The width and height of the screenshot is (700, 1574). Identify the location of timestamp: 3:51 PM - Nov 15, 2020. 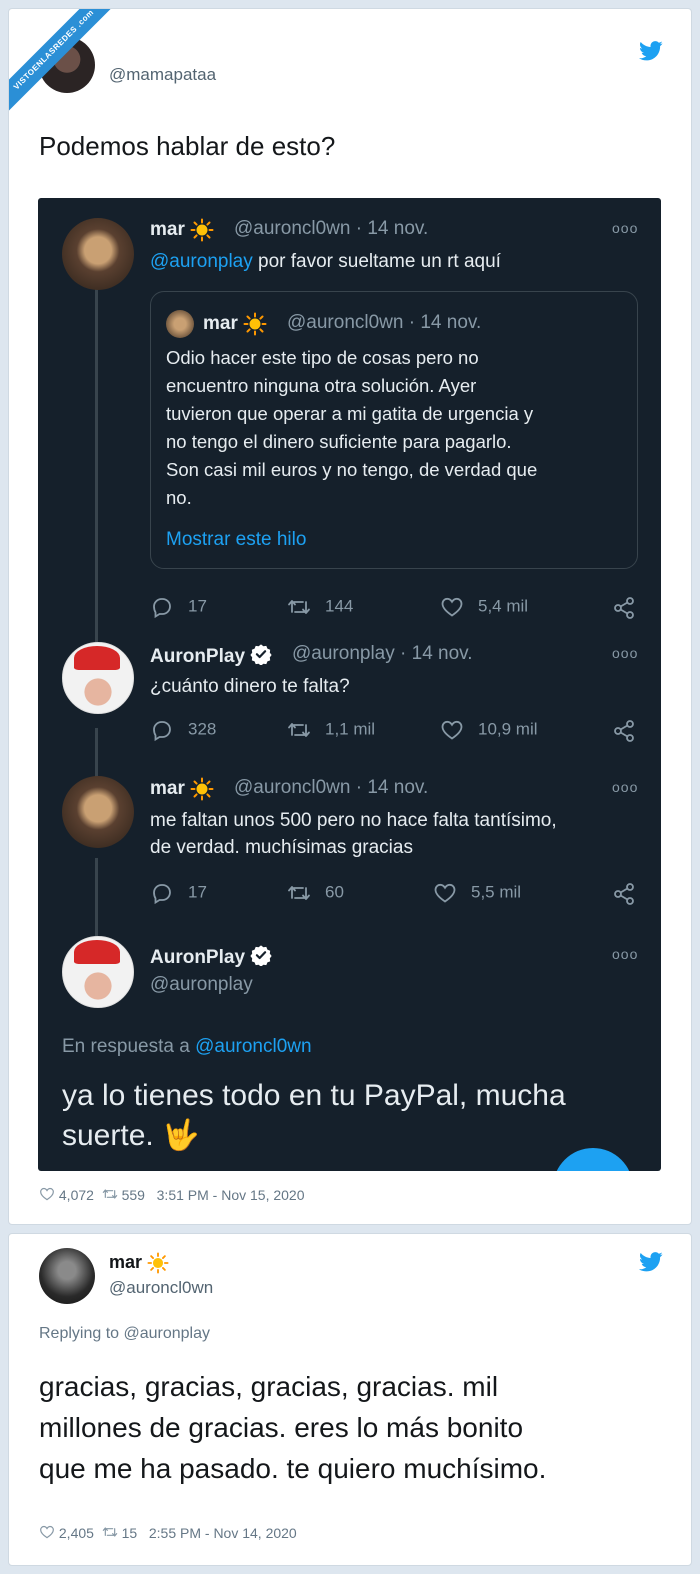
(231, 1195).